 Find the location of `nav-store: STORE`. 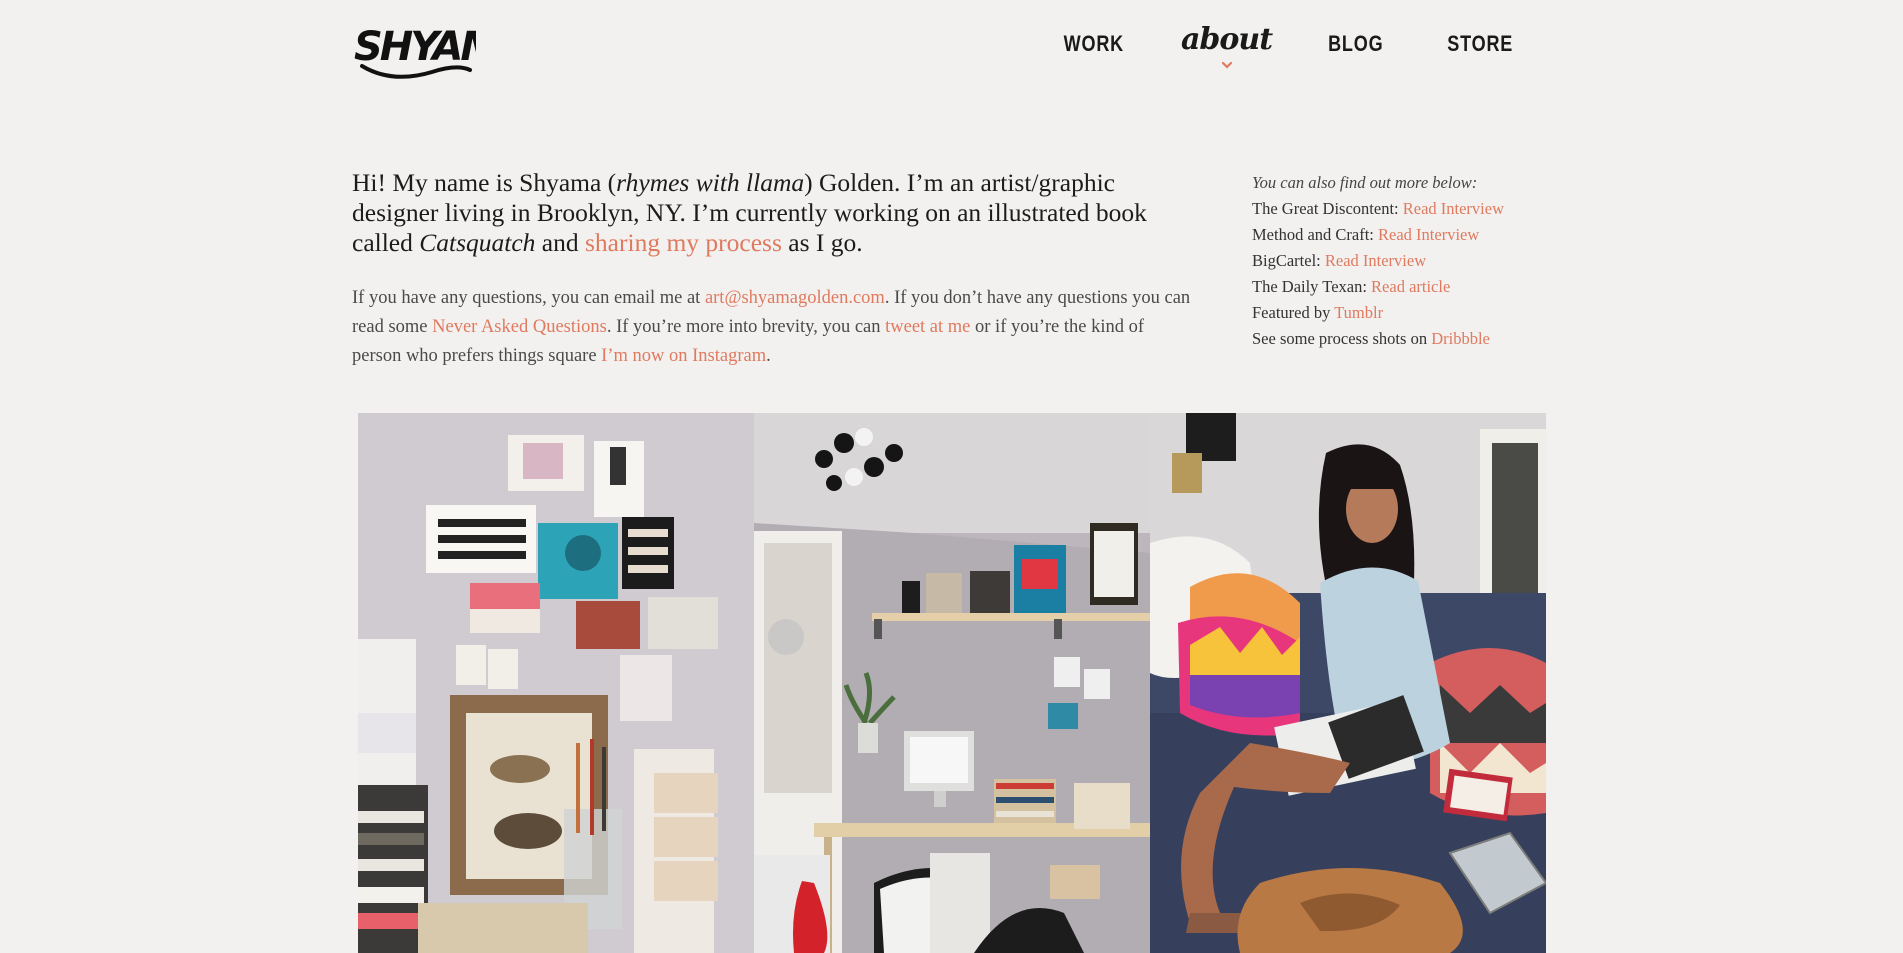

nav-store: STORE is located at coordinates (1480, 44).